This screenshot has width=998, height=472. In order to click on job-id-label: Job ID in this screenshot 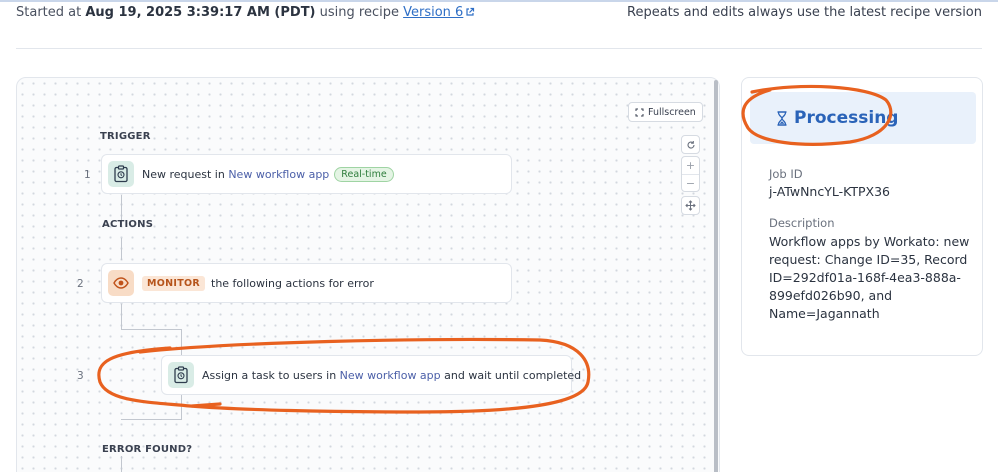, I will do `click(786, 174)`.